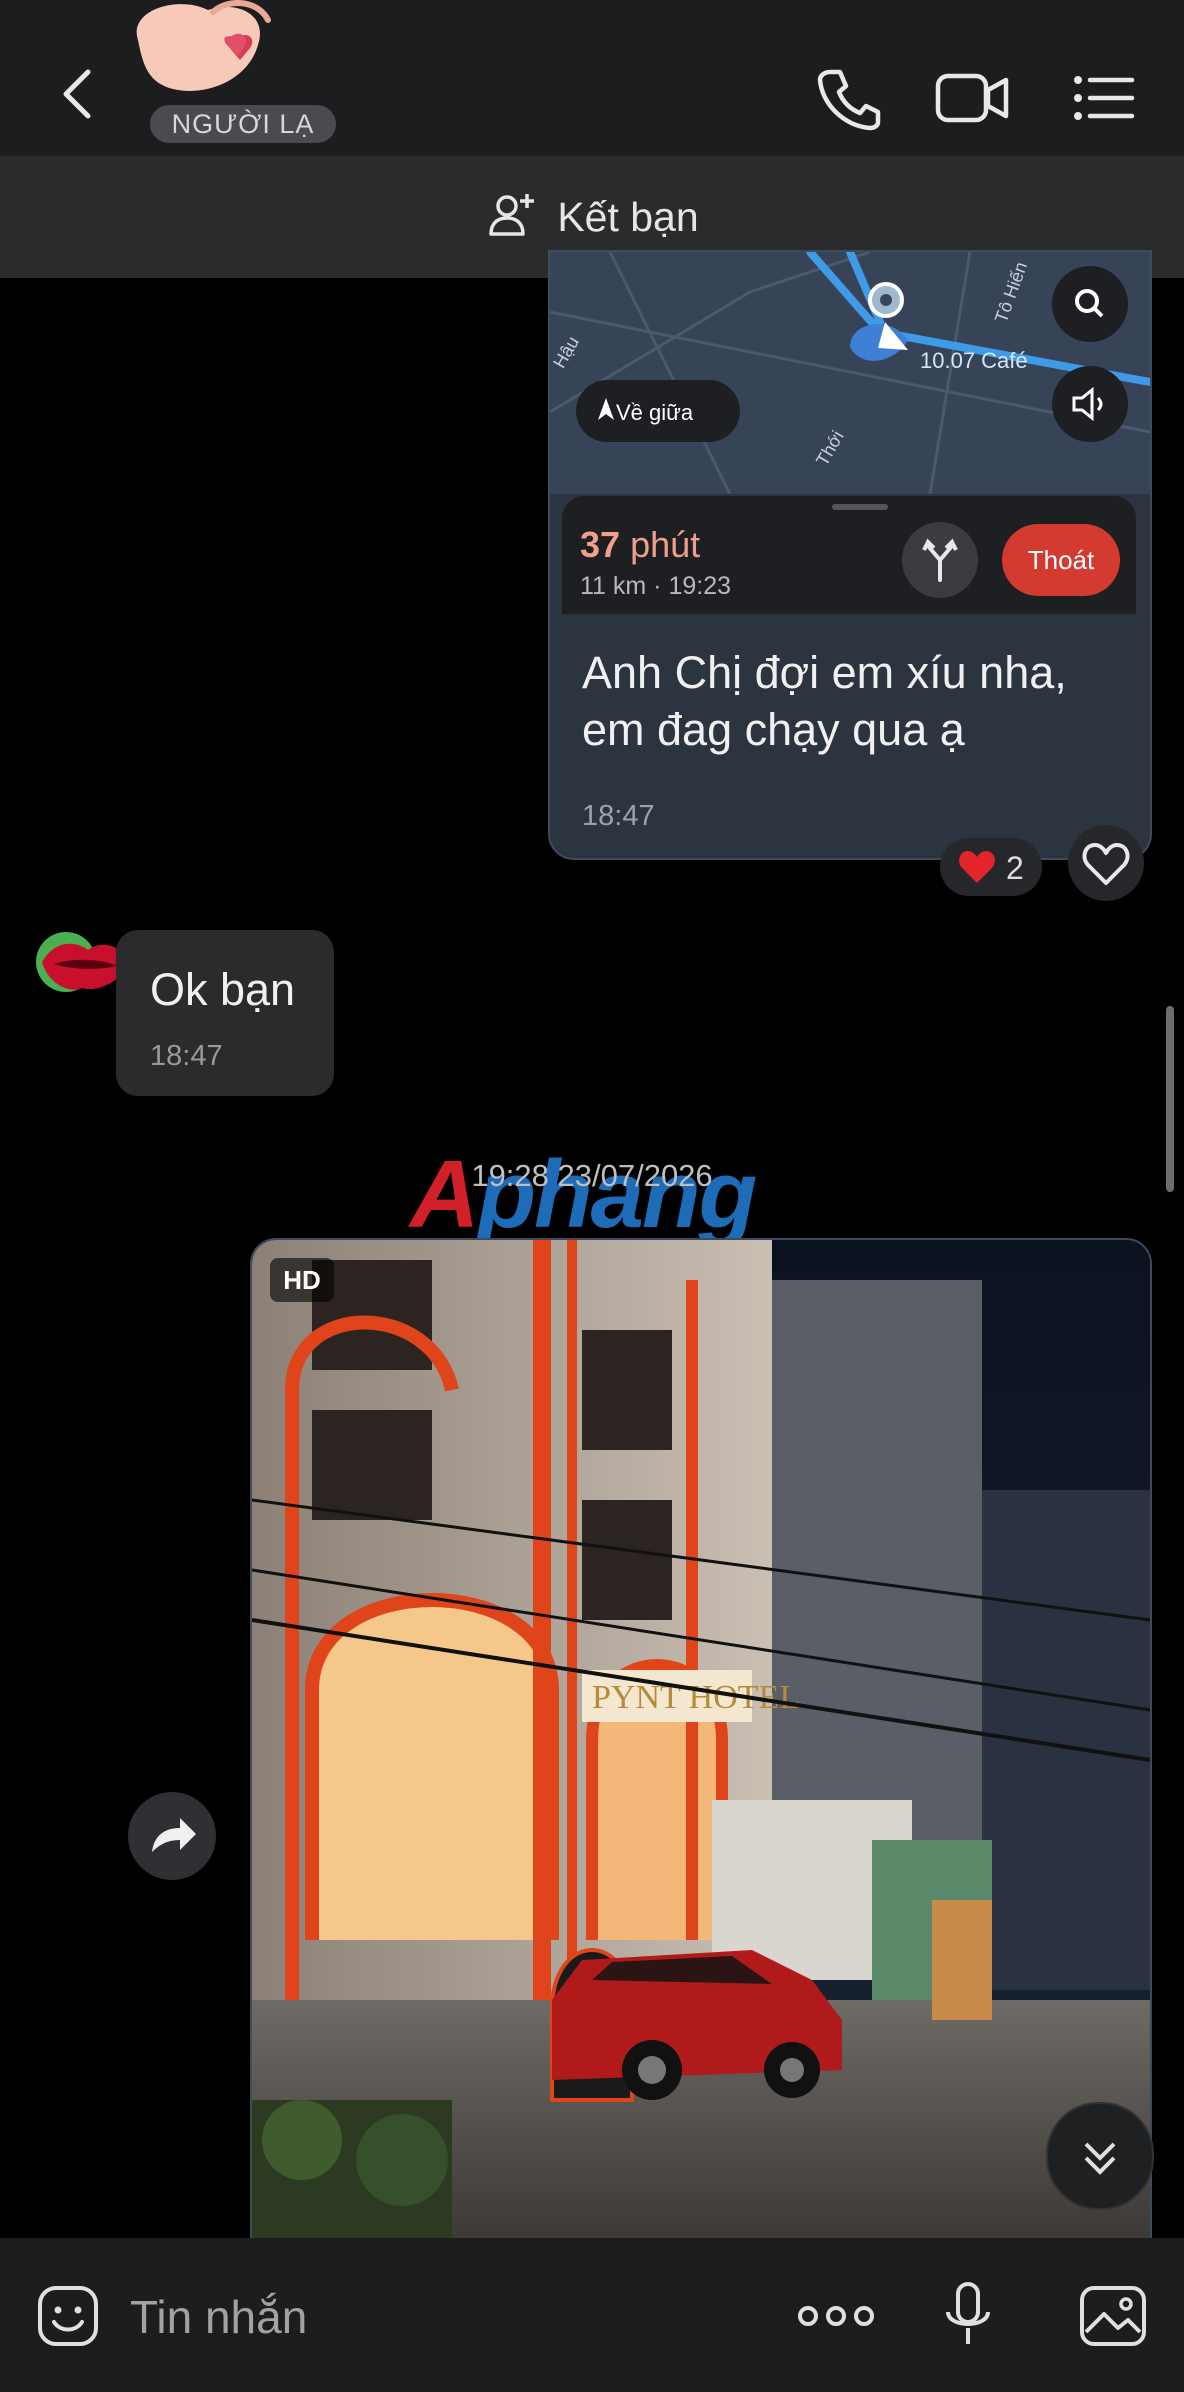  What do you see at coordinates (860, 507) in the screenshot?
I see `drag-handle` at bounding box center [860, 507].